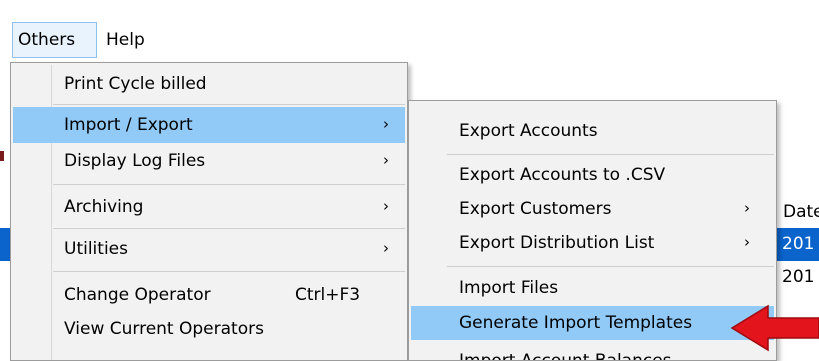  Describe the element at coordinates (797, 277) in the screenshot. I see `table-row-date: 201` at that location.